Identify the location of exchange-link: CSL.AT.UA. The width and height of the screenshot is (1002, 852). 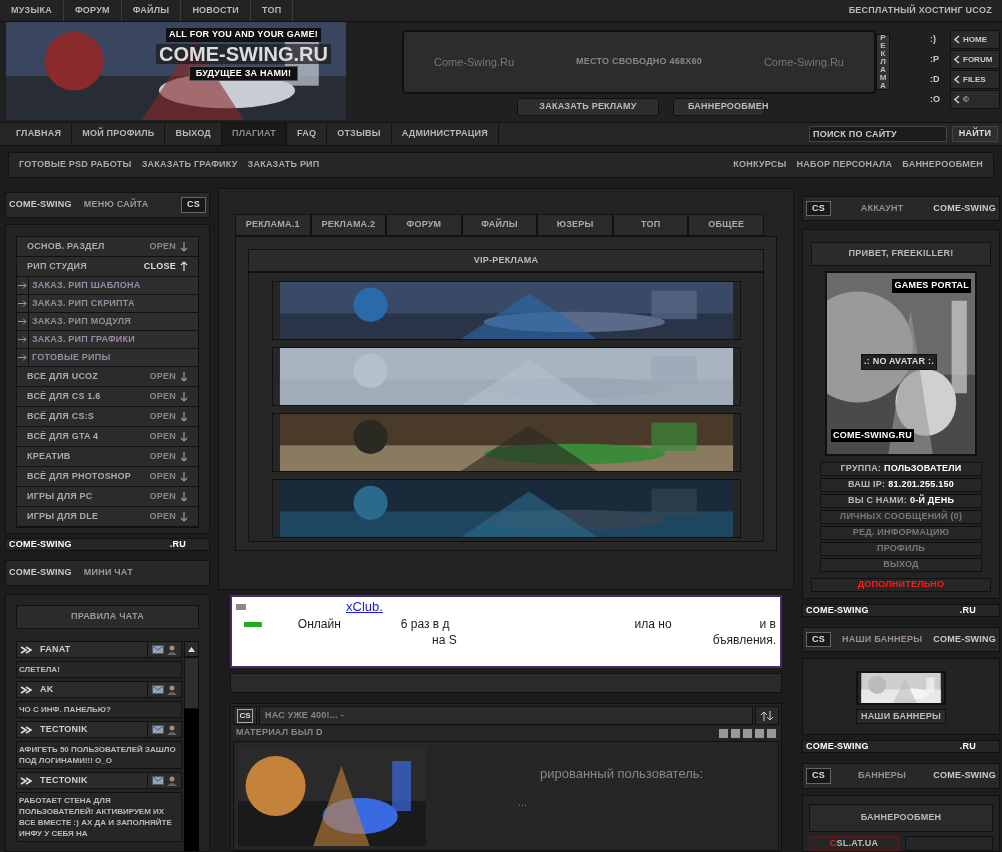
(854, 843).